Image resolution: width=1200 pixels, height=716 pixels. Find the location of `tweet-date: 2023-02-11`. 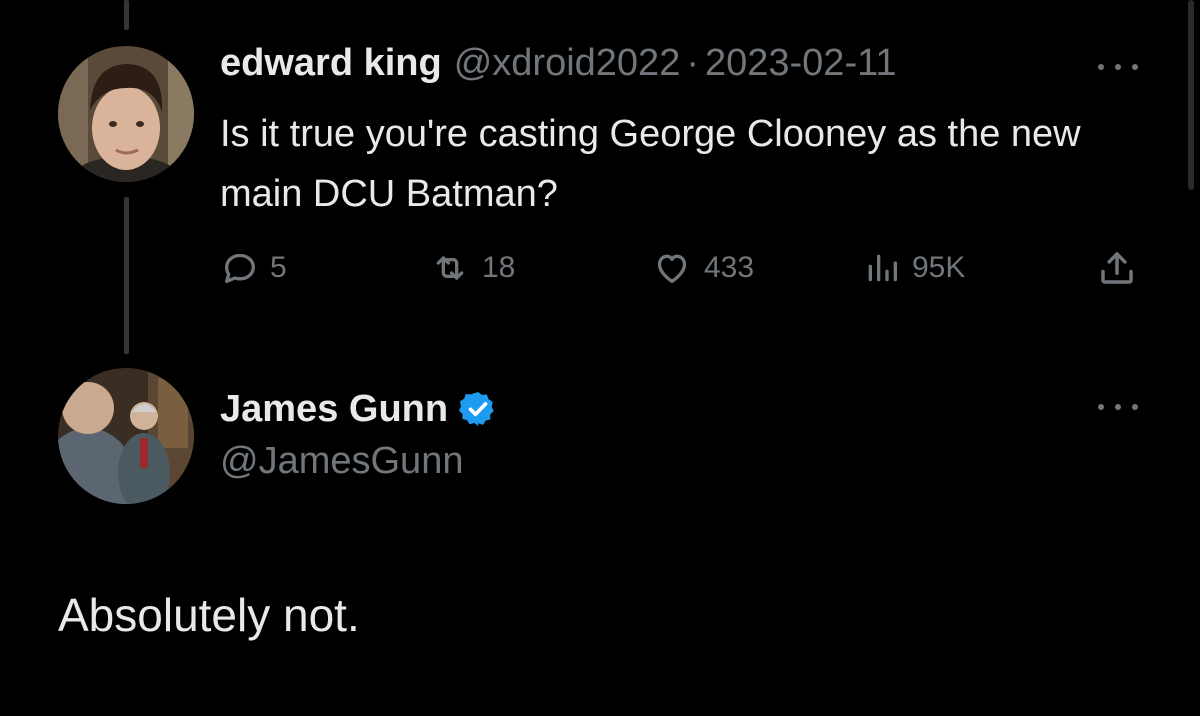

tweet-date: 2023-02-11 is located at coordinates (801, 63).